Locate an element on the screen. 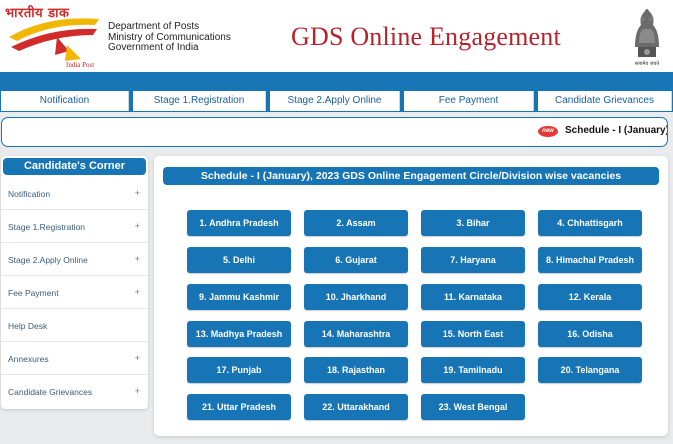 The width and height of the screenshot is (673, 444). india-post-logo: भारतीय डाक India Post is located at coordinates (53, 37).